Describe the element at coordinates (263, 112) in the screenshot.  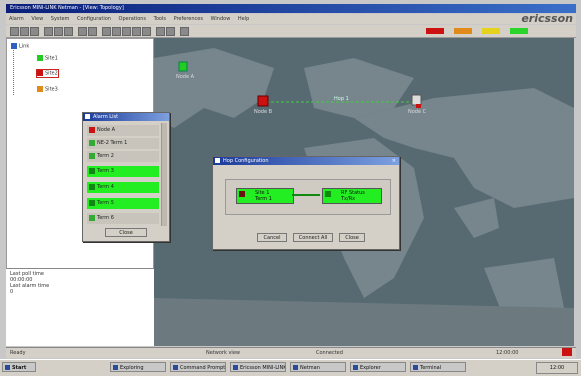
I see `map-node-b-label: Node B` at that location.